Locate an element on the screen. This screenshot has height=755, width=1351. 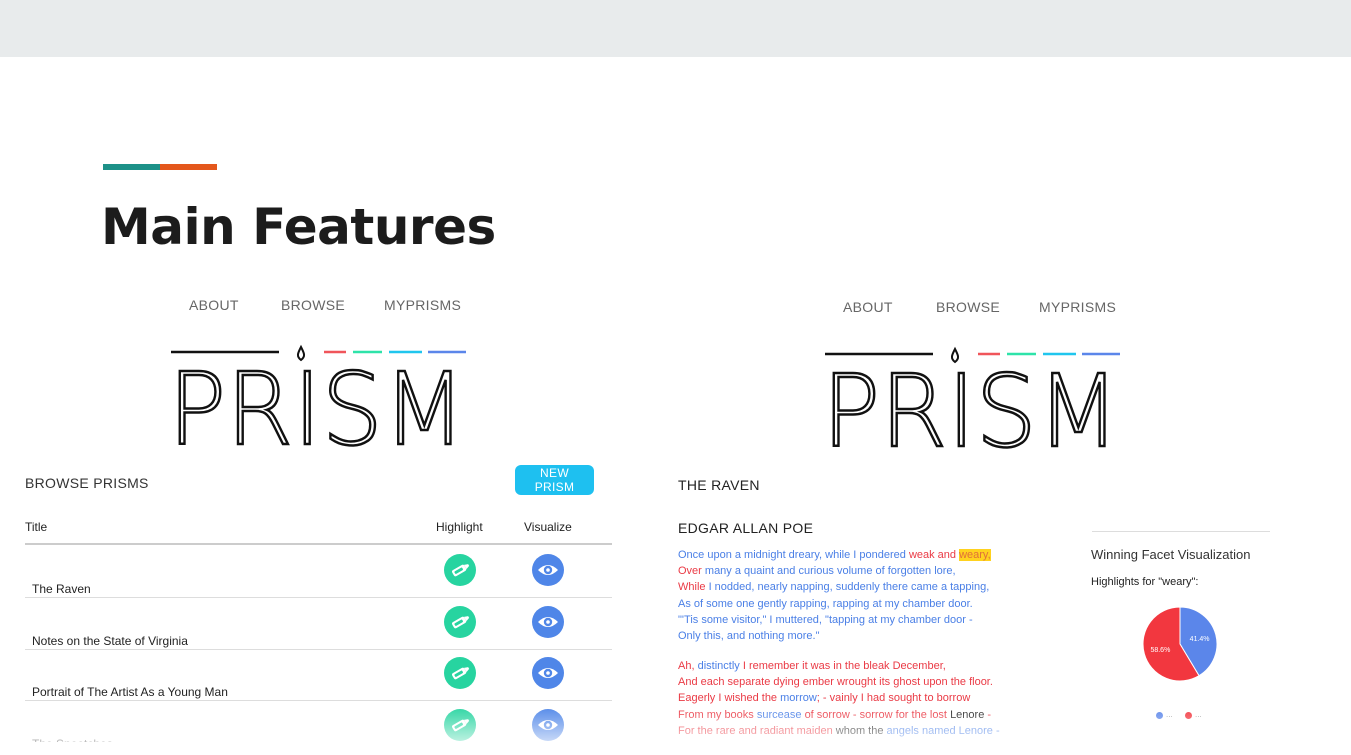
top-bar is located at coordinates (675, 28).